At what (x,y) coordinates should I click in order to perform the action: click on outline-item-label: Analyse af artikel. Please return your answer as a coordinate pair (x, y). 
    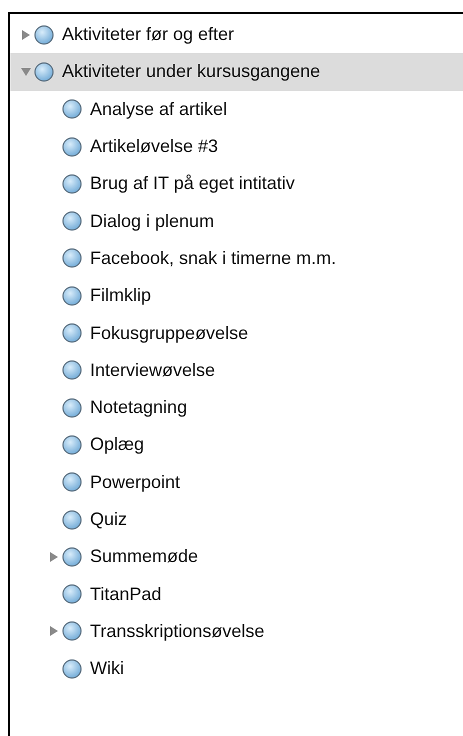
    Looking at the image, I should click on (159, 109).